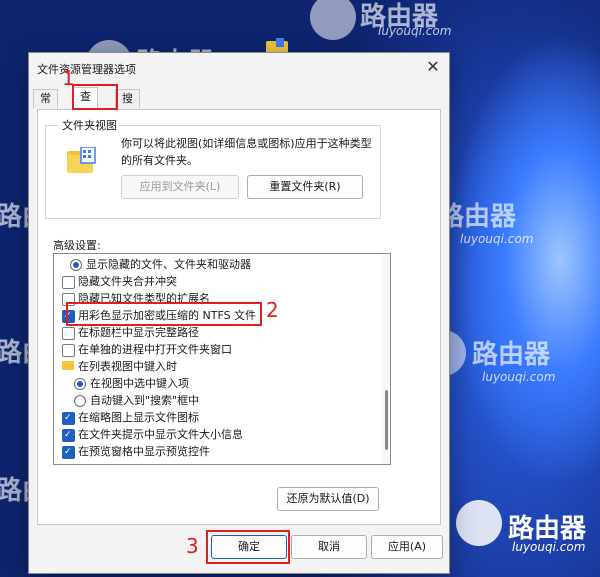 Image resolution: width=600 pixels, height=577 pixels. Describe the element at coordinates (86, 69) in the screenshot. I see `dialog-title: 文件资源管理器选项` at that location.